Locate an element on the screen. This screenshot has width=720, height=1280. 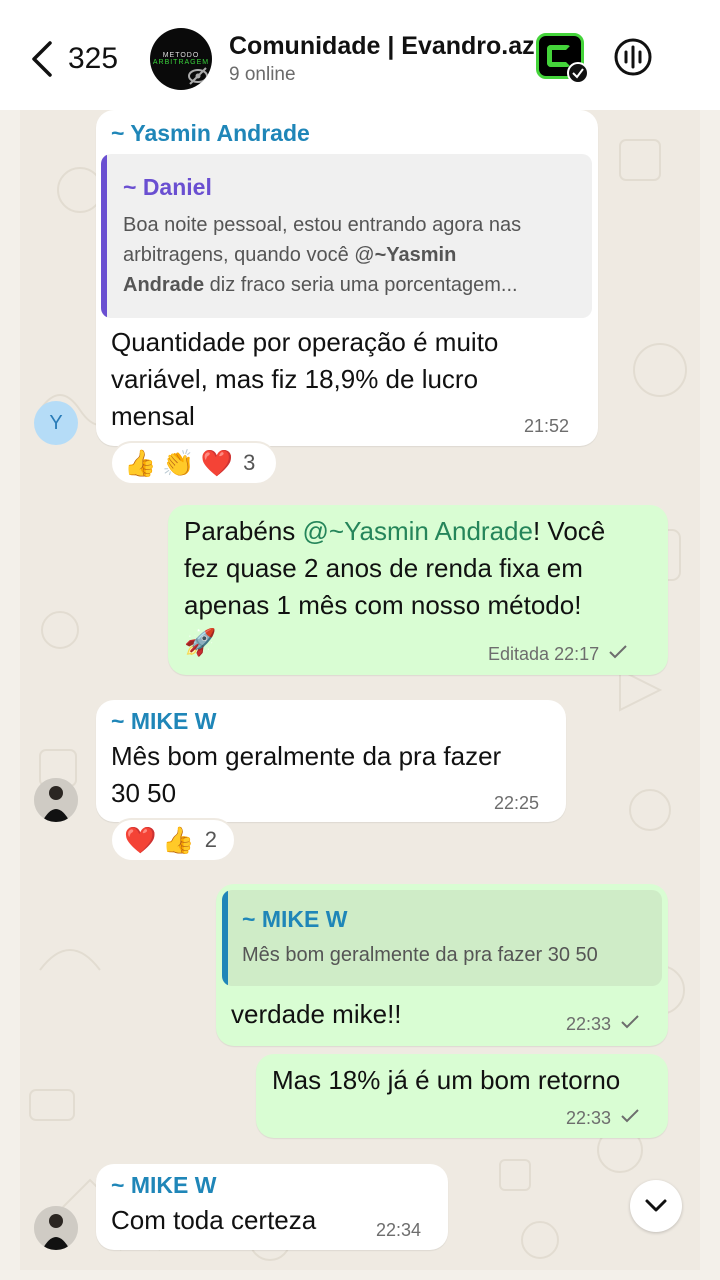
scroll-down-button is located at coordinates (656, 1206).